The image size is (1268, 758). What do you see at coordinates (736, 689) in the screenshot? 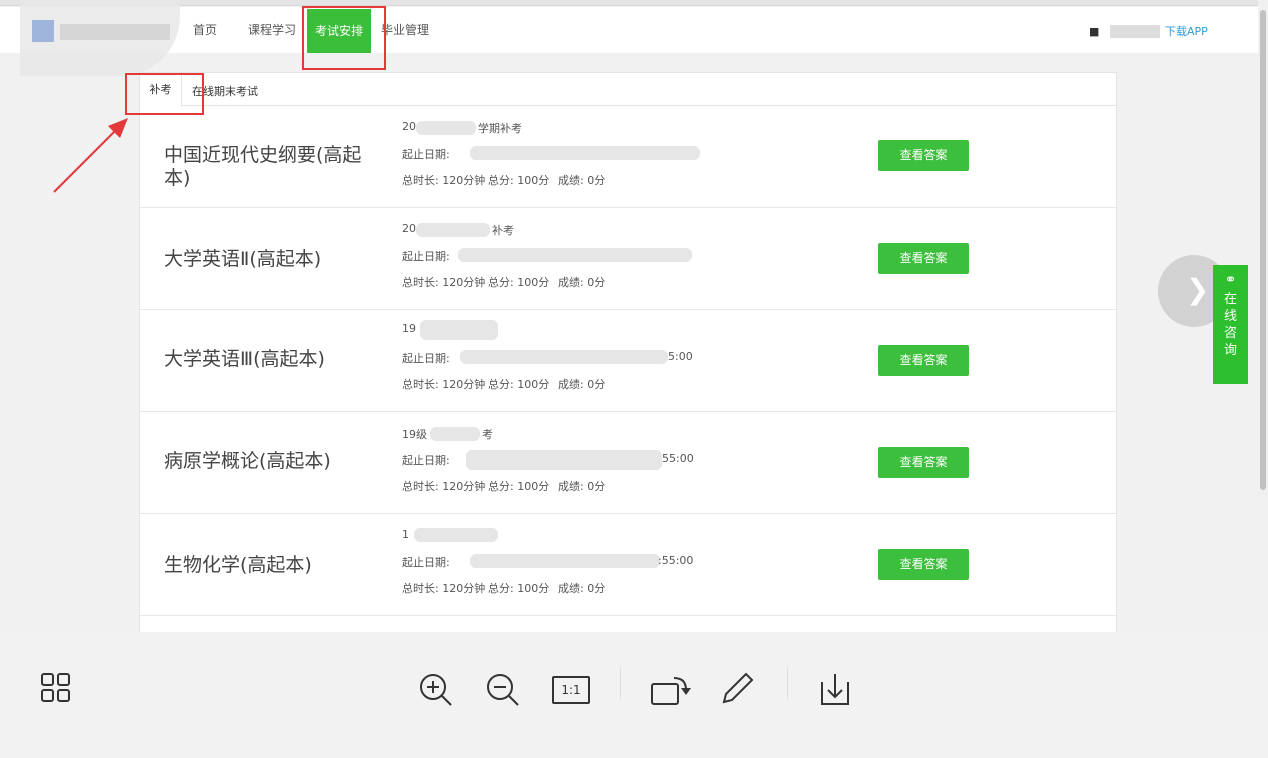
I see `edit-icon` at bounding box center [736, 689].